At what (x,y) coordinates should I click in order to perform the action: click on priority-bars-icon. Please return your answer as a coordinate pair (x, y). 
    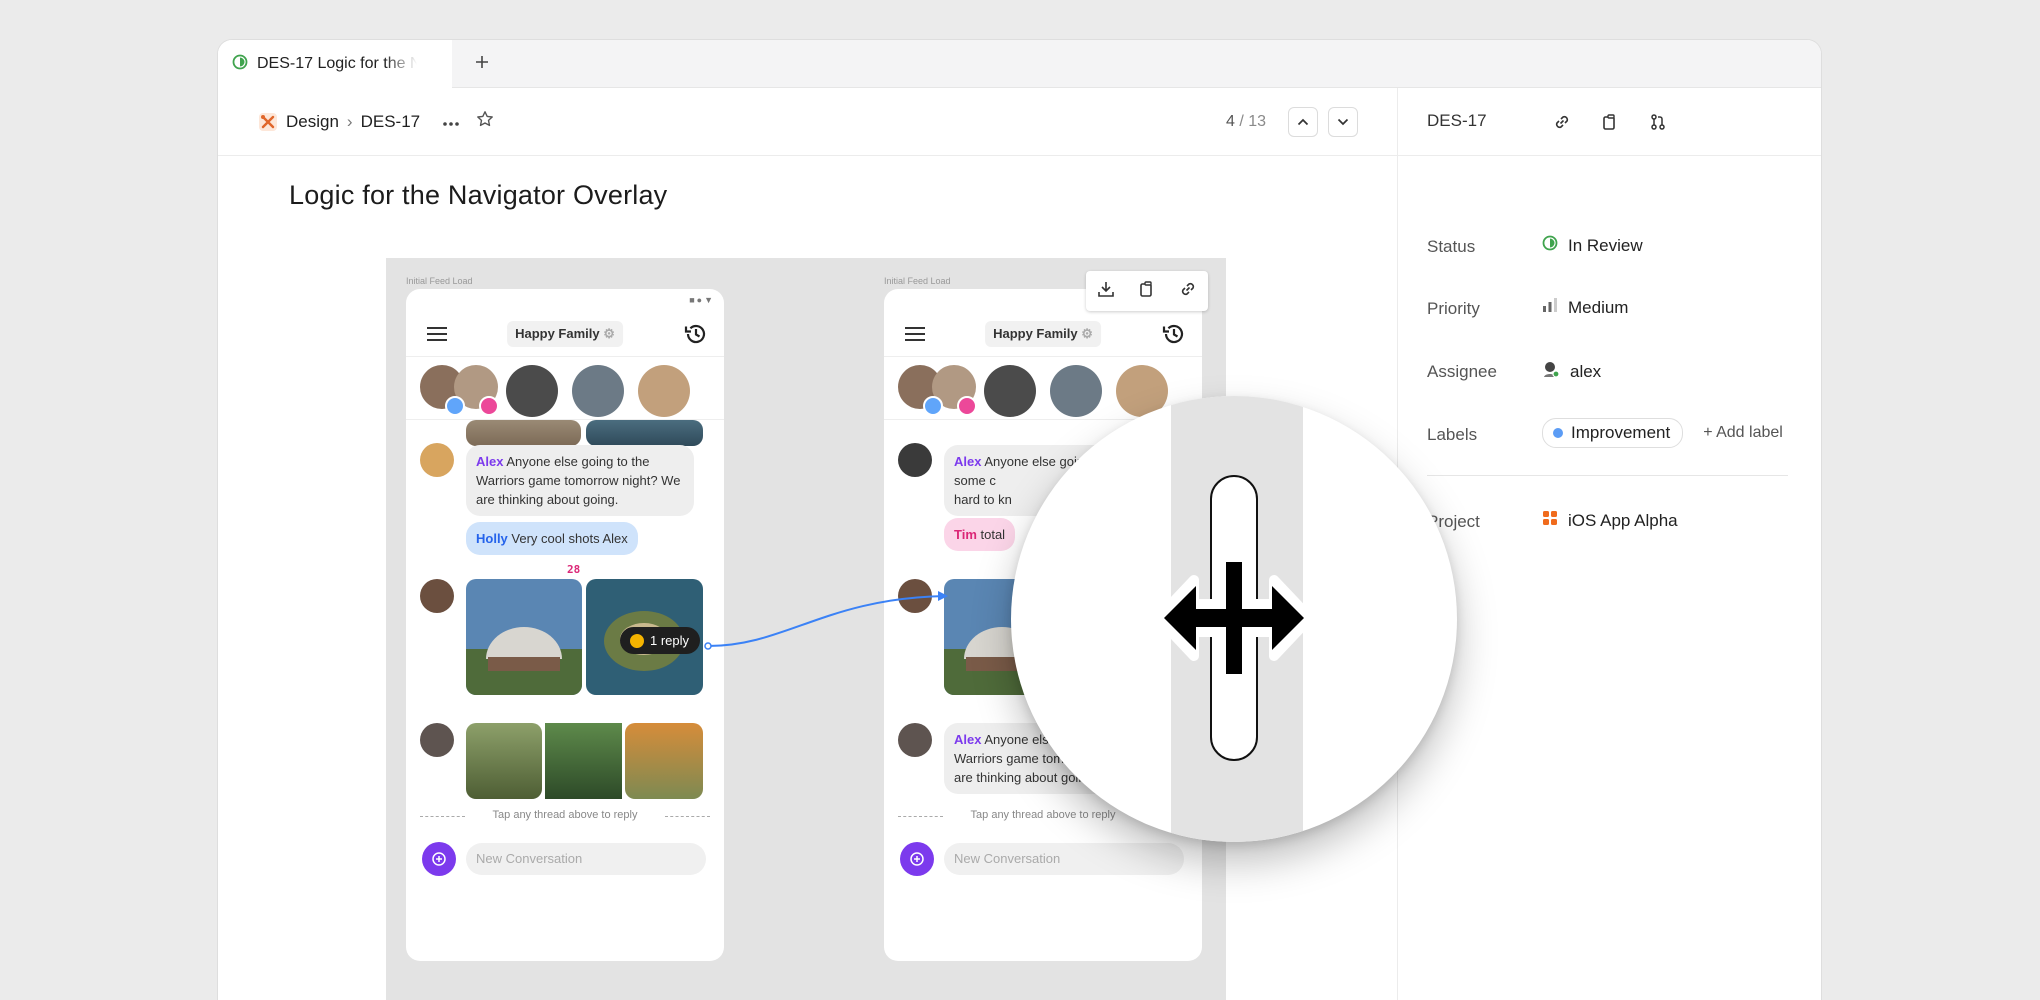
    Looking at the image, I should click on (1550, 307).